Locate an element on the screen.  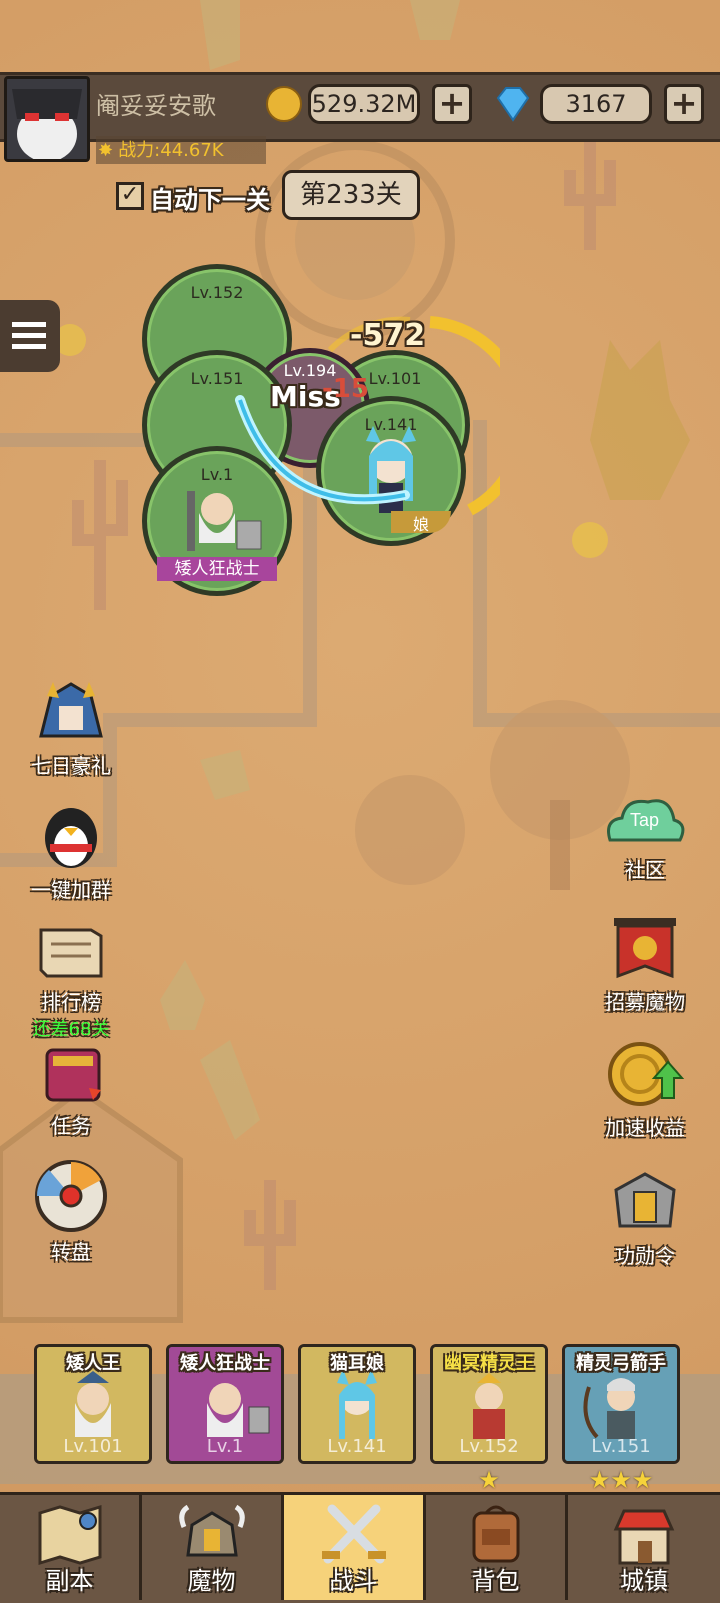
power-strip: ✸ 战力:44.67K is located at coordinates (181, 150).